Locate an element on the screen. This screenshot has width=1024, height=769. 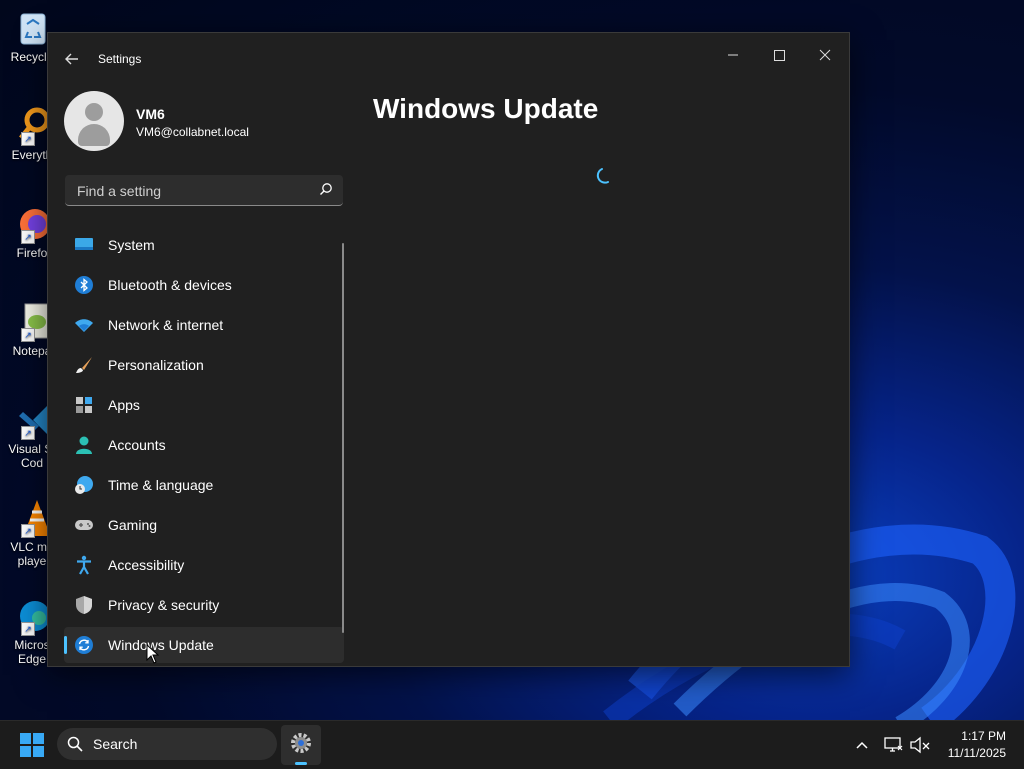
page-title: Windows Update is located at coordinates (486, 108).